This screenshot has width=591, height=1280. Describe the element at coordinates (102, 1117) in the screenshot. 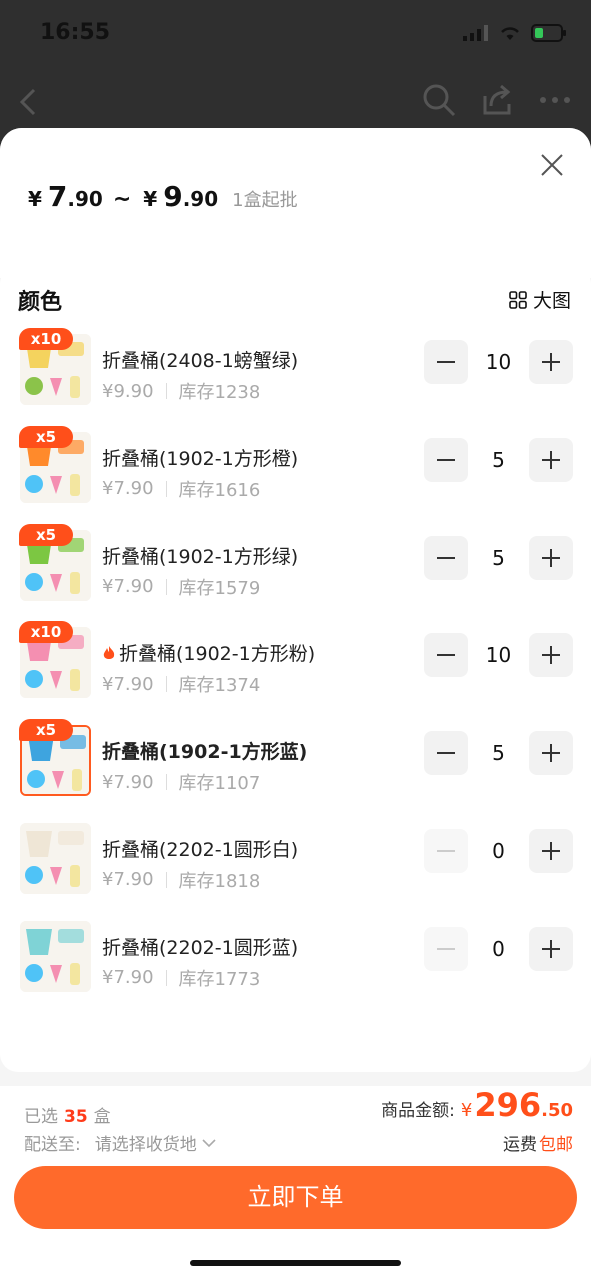

I see `selected-unit: 盒` at that location.